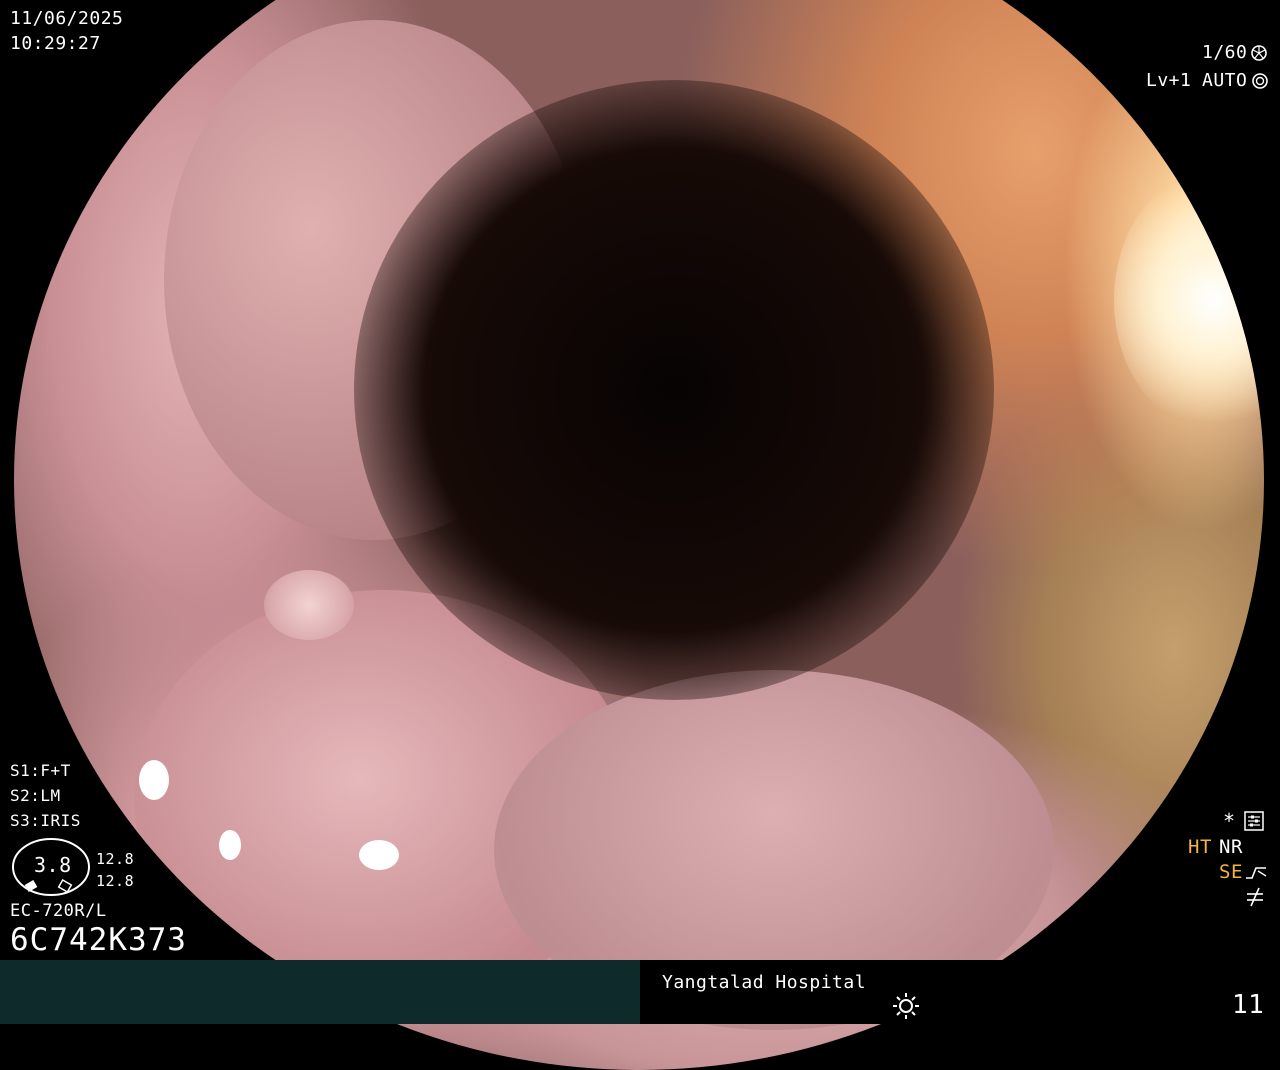  What do you see at coordinates (906, 1006) in the screenshot?
I see `light-icon` at bounding box center [906, 1006].